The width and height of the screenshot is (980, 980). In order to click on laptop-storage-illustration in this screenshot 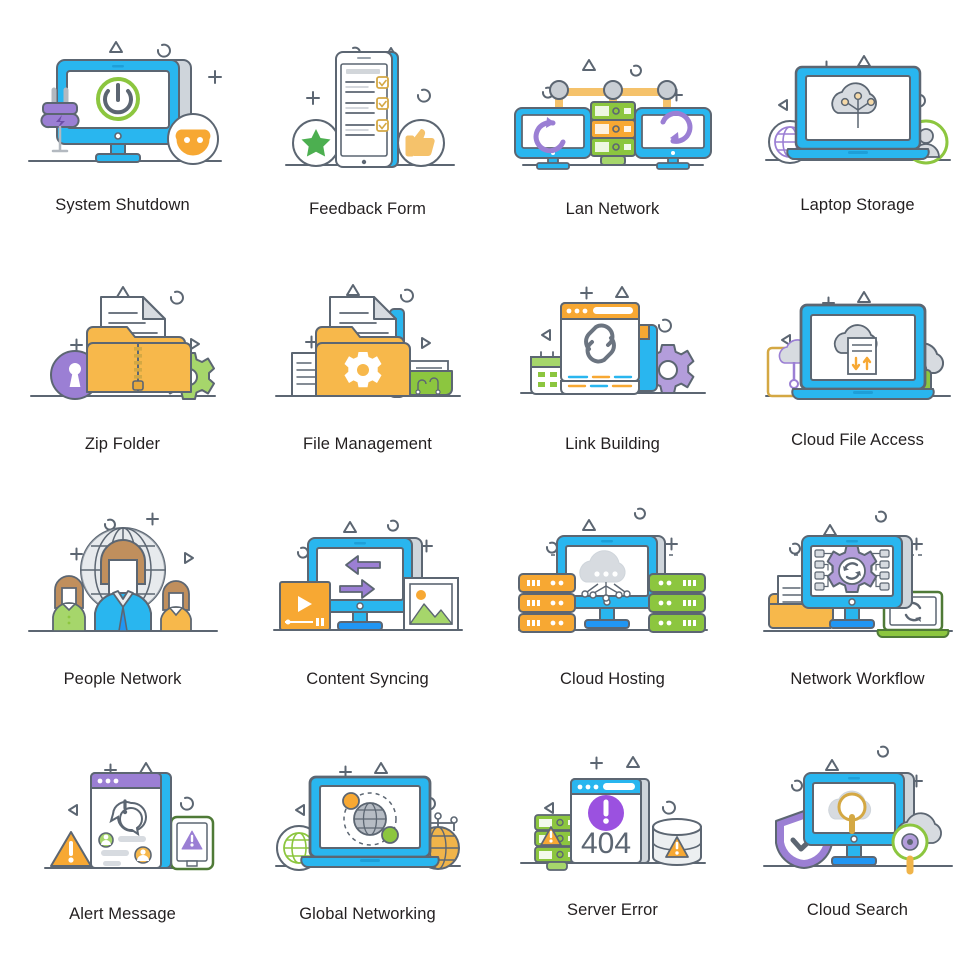, I will do `click(857, 110)`.